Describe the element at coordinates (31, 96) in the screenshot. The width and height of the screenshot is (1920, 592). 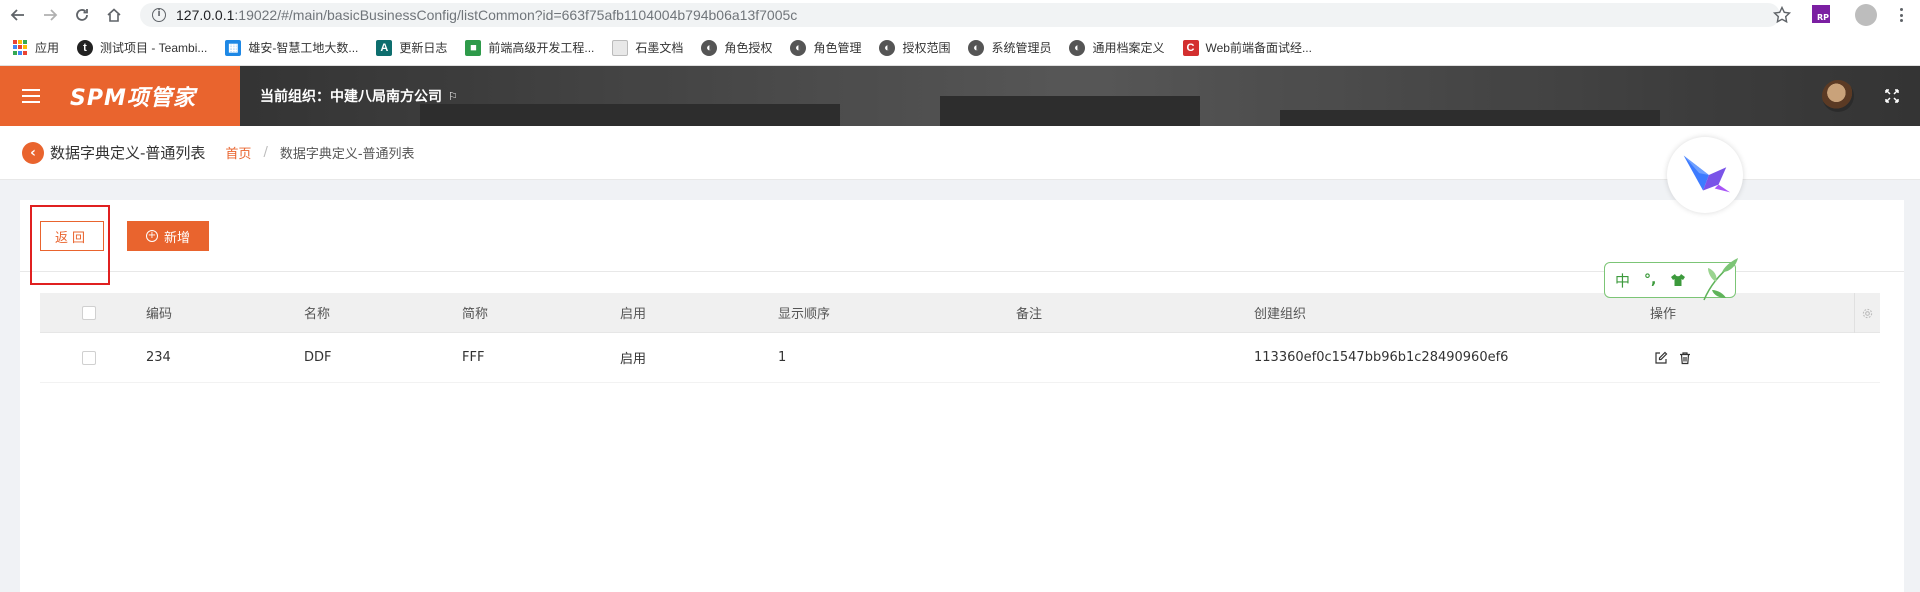
I see `hamburger-menu-icon` at that location.